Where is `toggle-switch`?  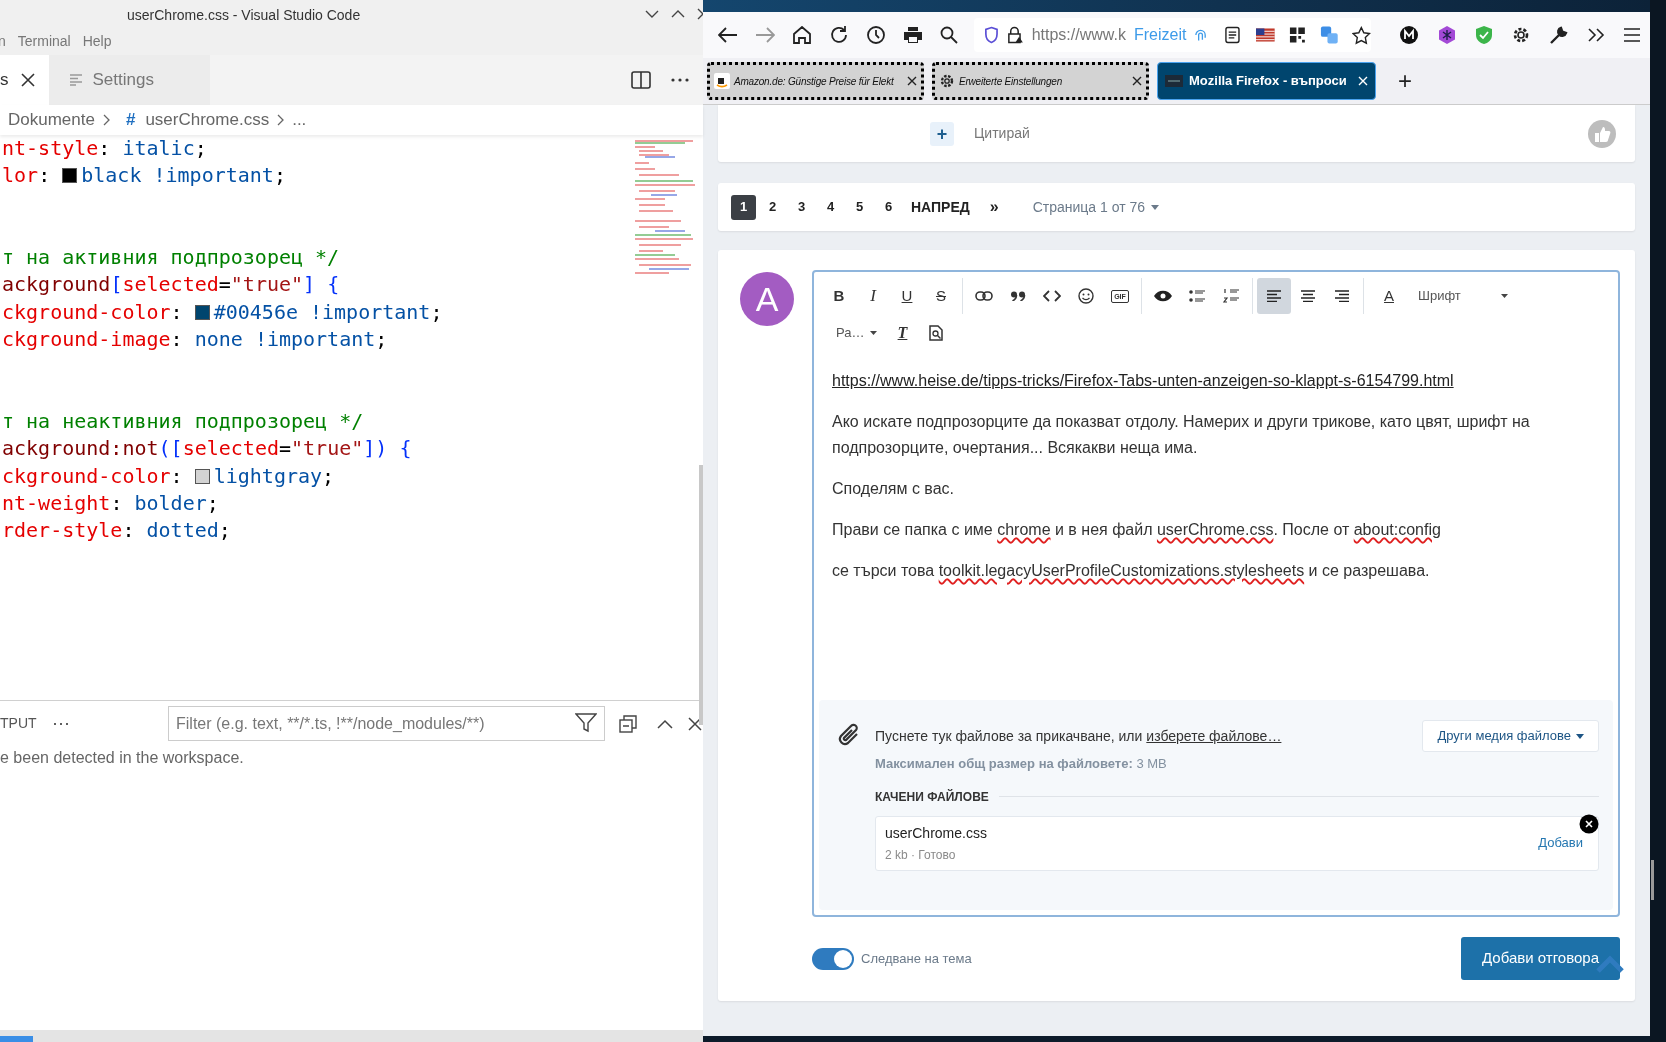
toggle-switch is located at coordinates (833, 958).